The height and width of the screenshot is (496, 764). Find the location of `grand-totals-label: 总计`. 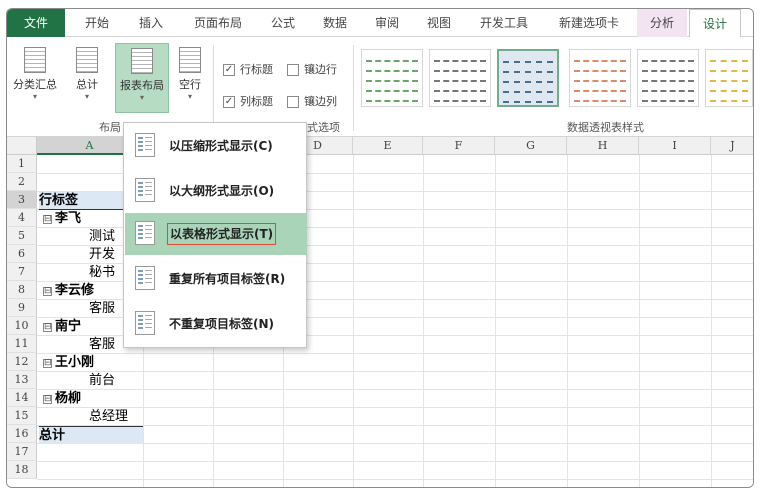

grand-totals-label: 总计 is located at coordinates (87, 84).